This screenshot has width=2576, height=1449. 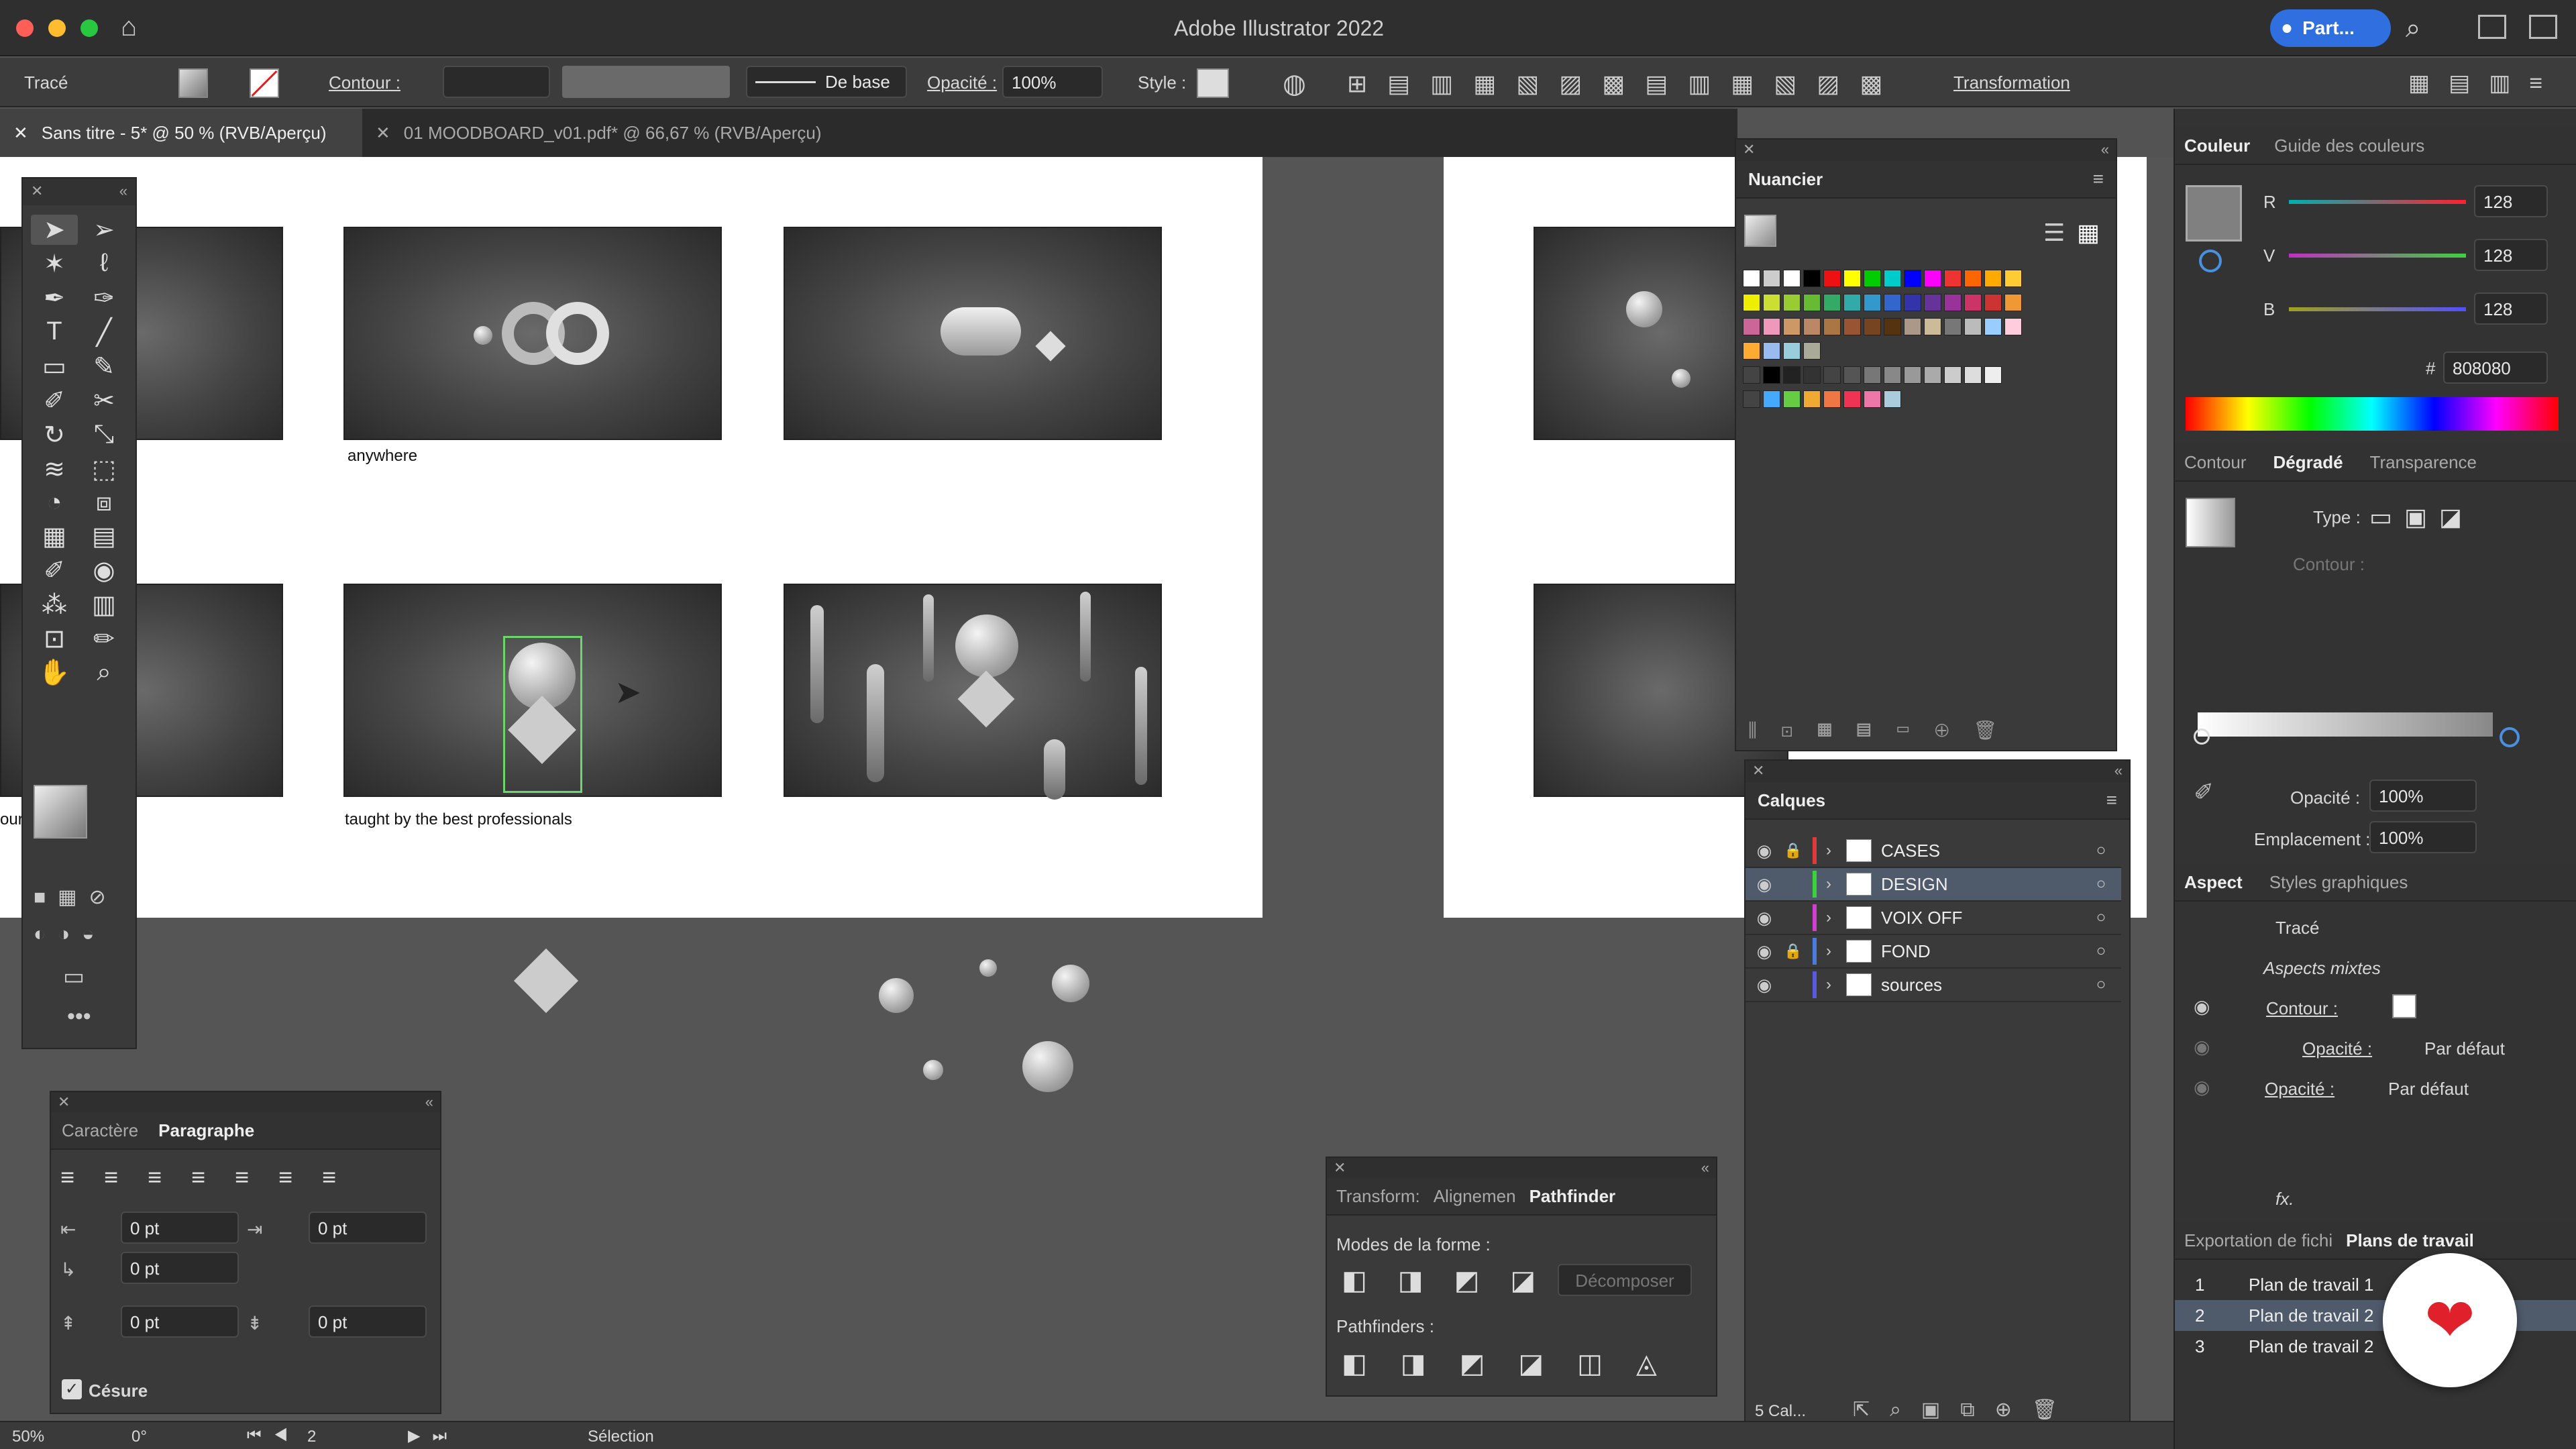 What do you see at coordinates (2111, 800) in the screenshot?
I see `panel-menu-icon: ≡` at bounding box center [2111, 800].